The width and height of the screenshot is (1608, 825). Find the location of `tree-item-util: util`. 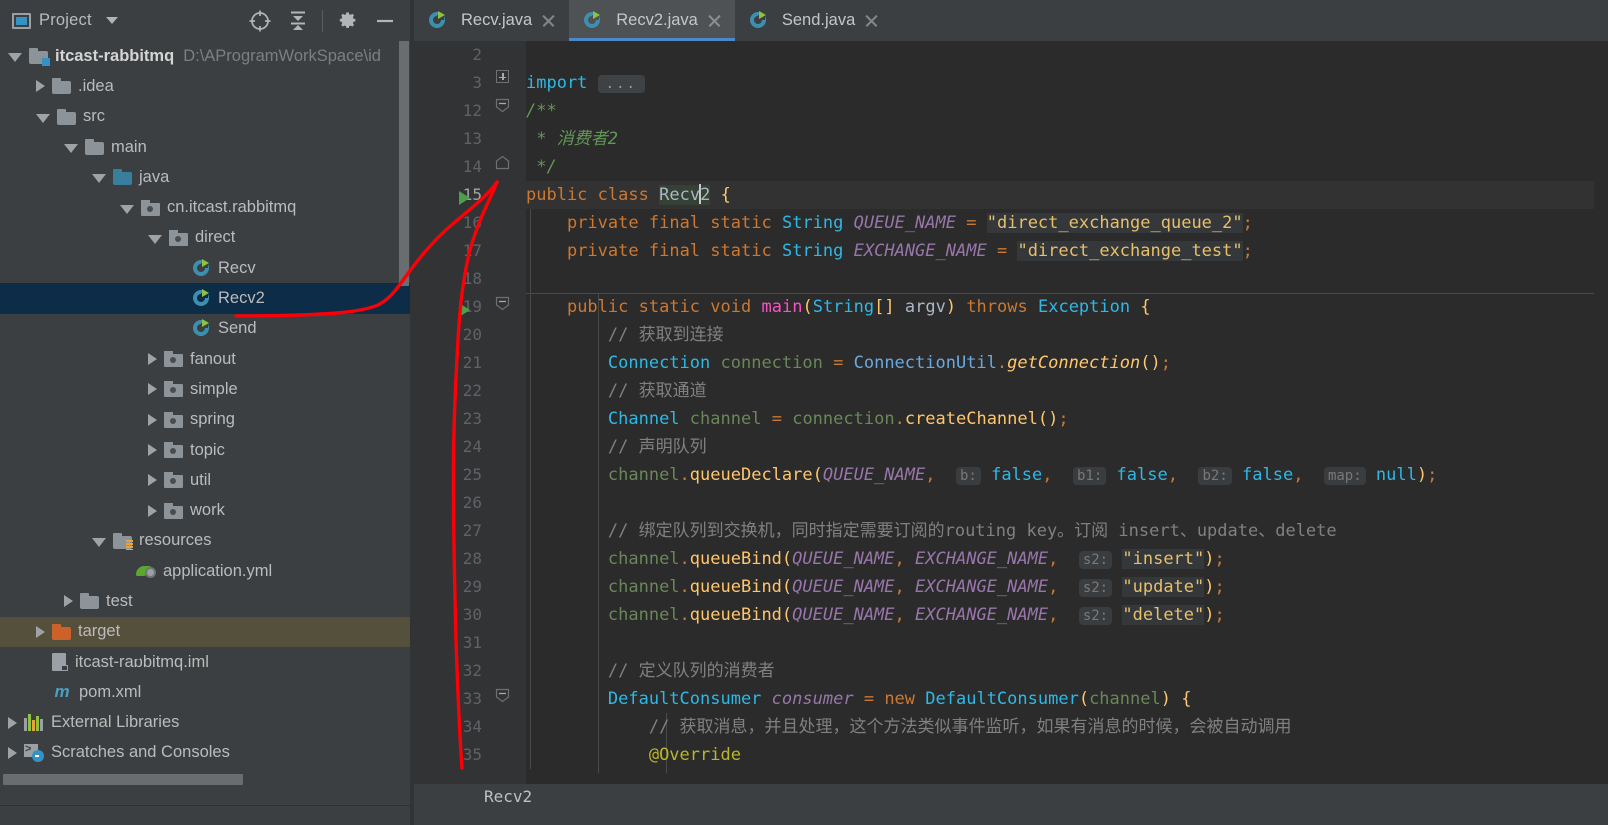

tree-item-util: util is located at coordinates (205, 480).